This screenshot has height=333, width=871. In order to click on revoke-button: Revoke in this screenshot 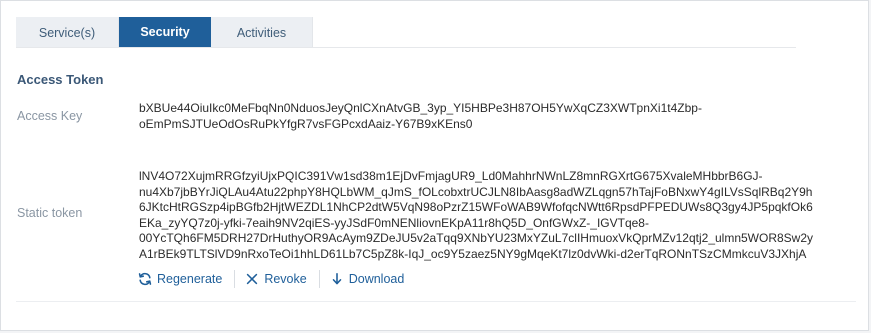, I will do `click(276, 279)`.